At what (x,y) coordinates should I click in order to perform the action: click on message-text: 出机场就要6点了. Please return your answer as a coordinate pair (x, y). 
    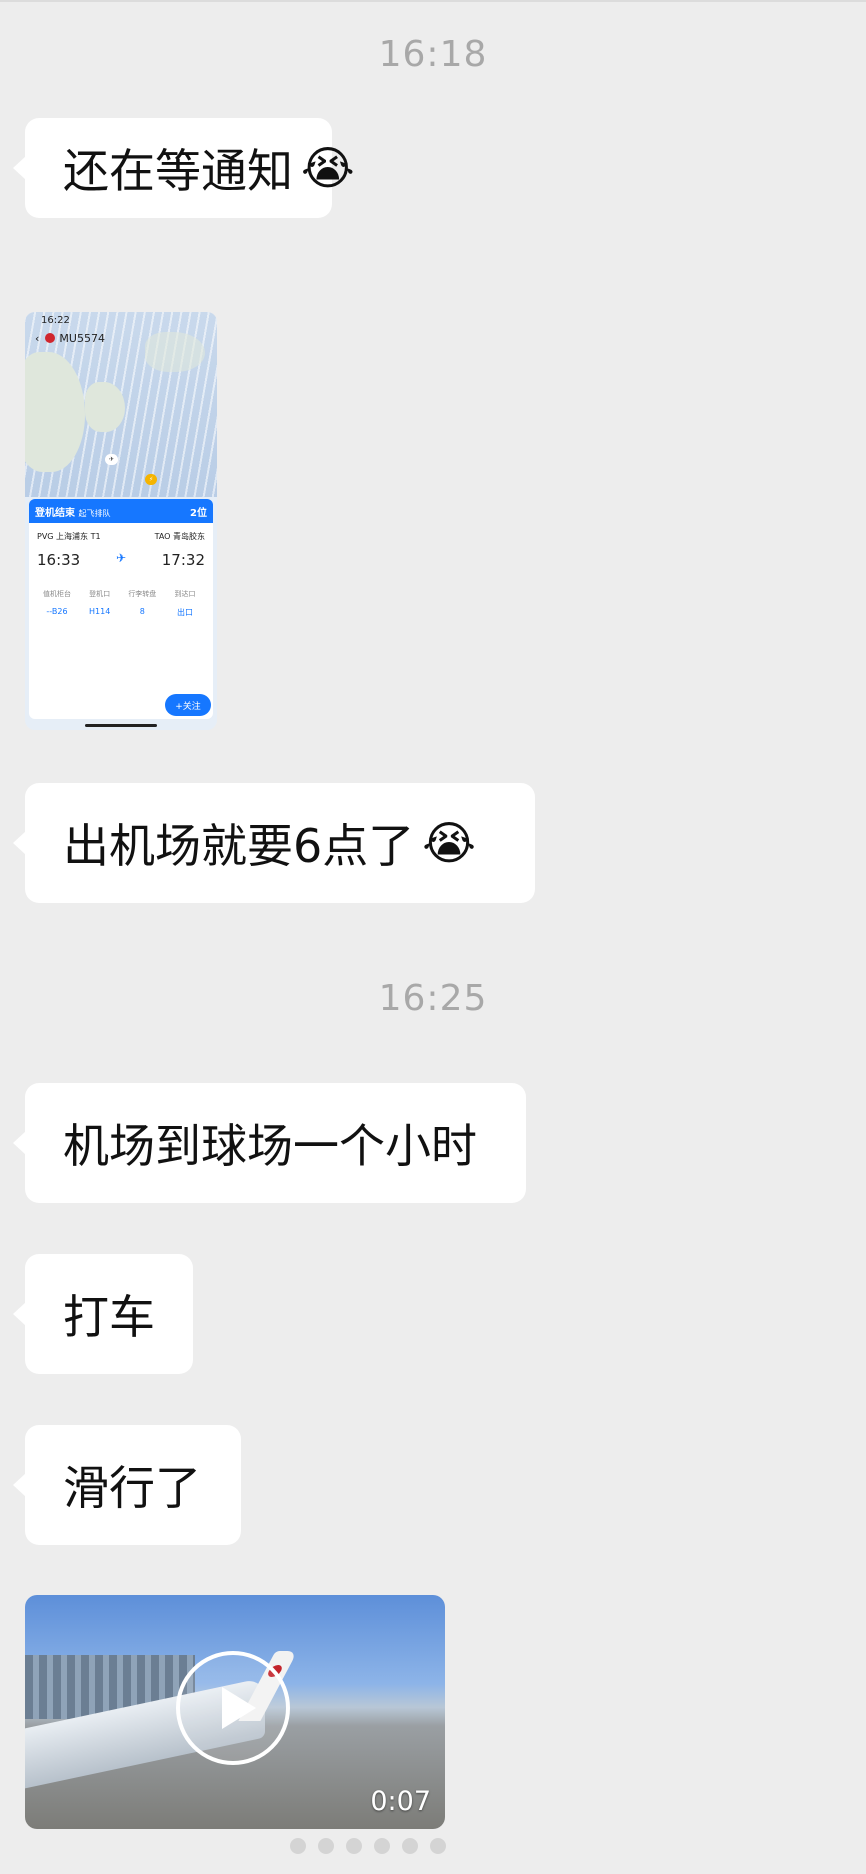
    Looking at the image, I should click on (239, 846).